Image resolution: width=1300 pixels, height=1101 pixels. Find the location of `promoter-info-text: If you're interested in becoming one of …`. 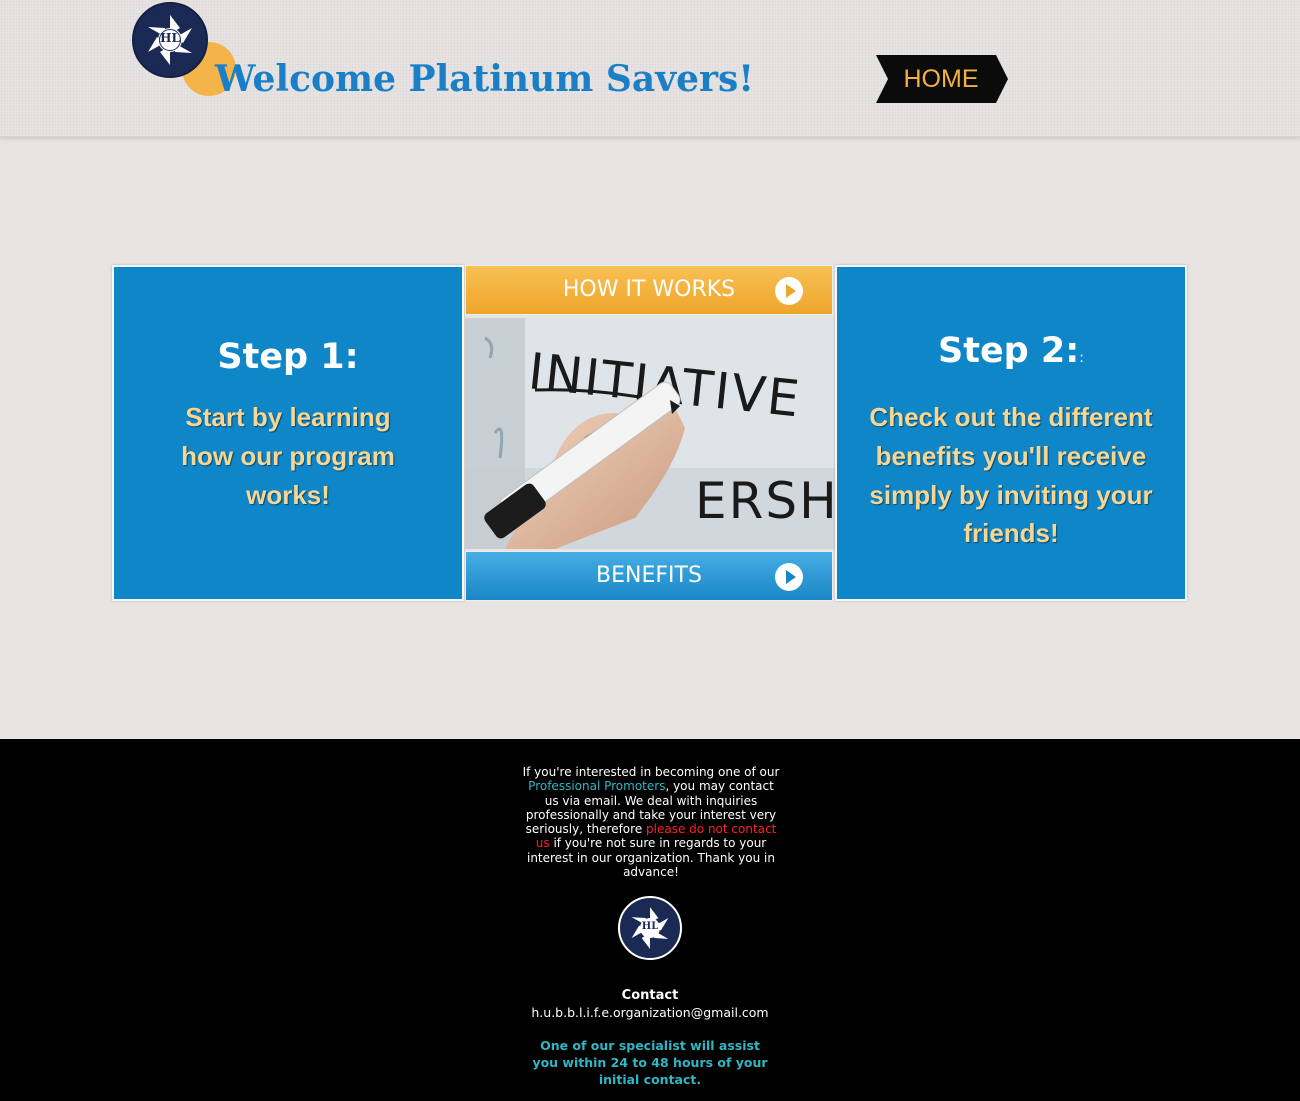

promoter-info-text: If you're interested in becoming one of … is located at coordinates (651, 822).